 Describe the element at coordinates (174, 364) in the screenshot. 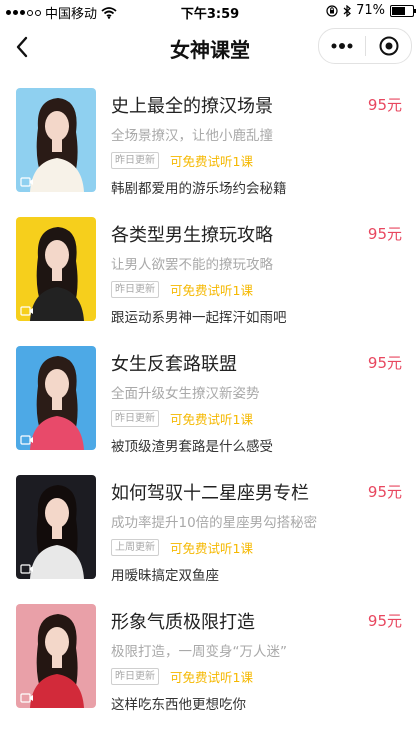

I see `course-title: 女生反套路联盟` at that location.